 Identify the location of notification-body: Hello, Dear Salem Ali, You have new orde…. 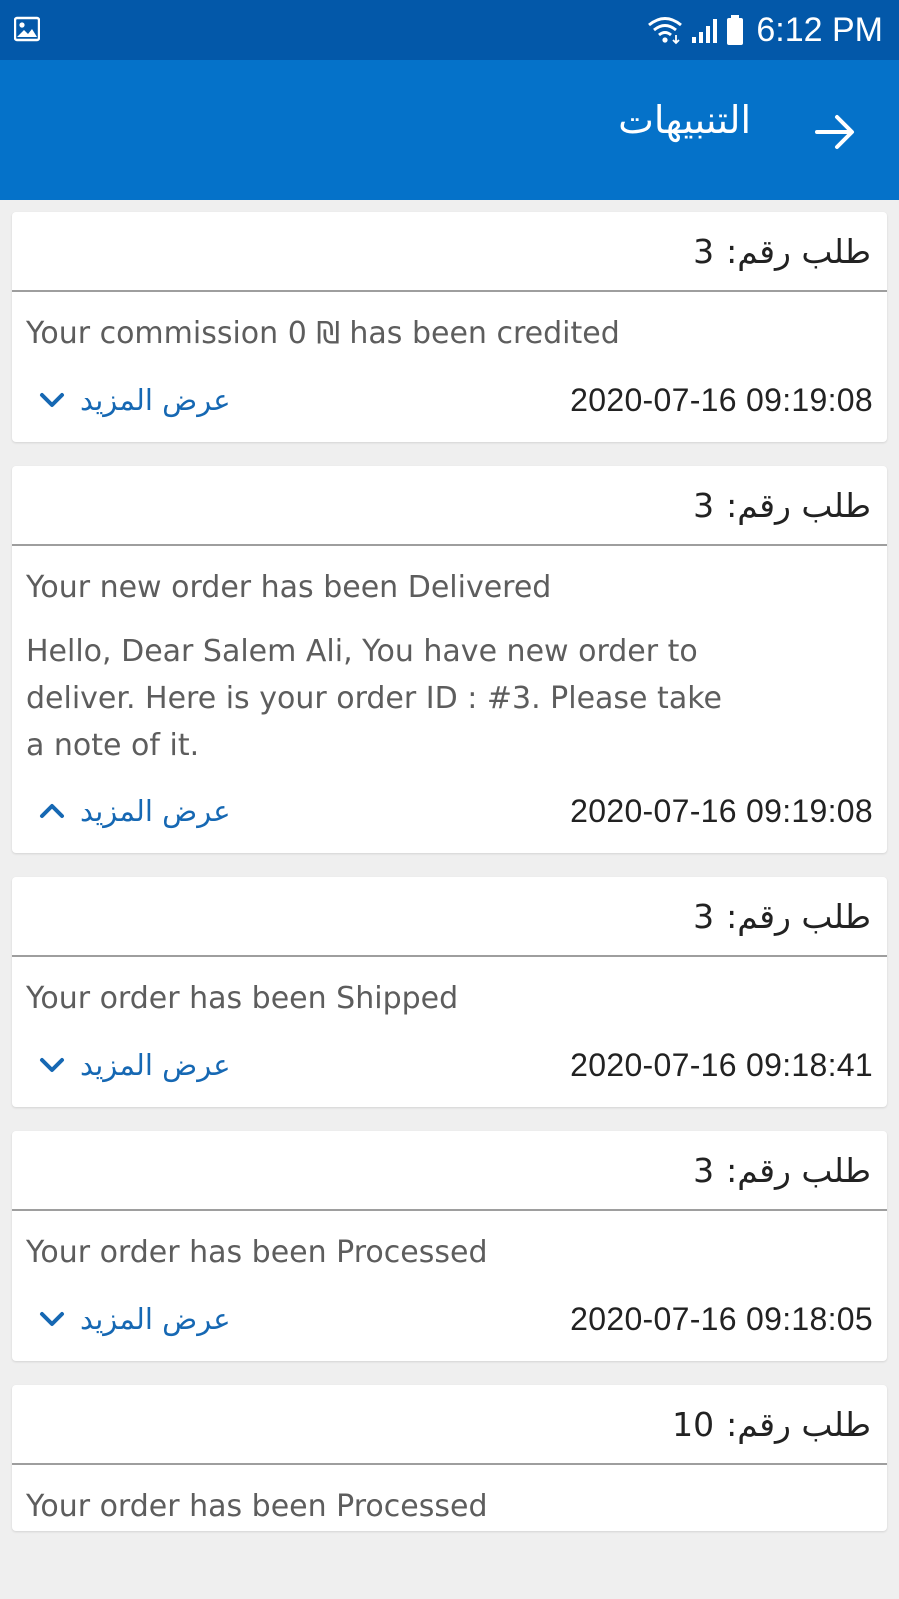
(374, 698).